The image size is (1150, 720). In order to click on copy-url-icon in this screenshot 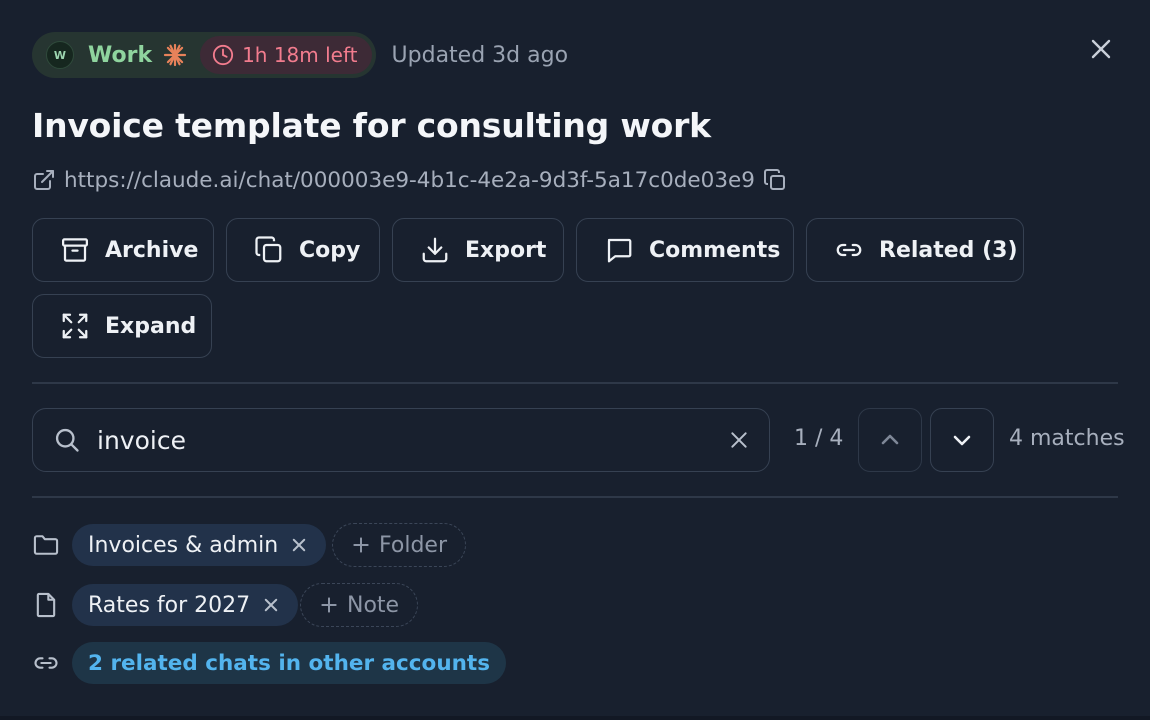, I will do `click(775, 180)`.